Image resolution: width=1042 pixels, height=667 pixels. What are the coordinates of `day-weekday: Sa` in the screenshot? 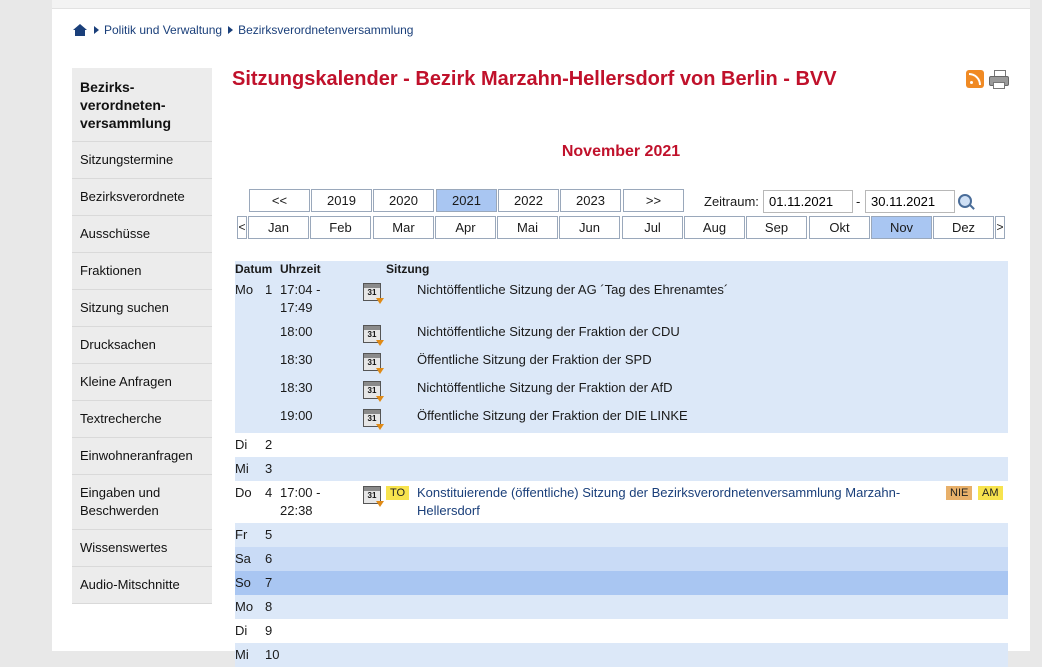 It's located at (243, 558).